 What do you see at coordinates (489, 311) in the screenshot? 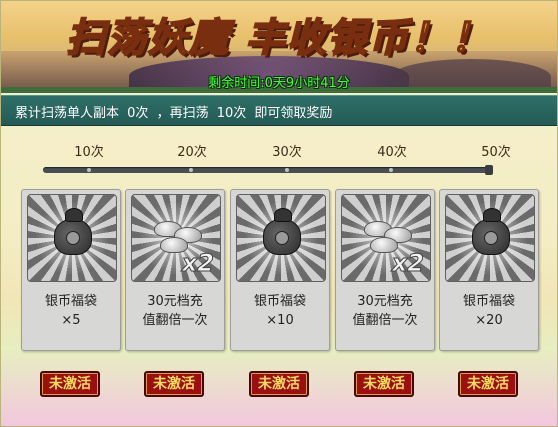
I see `reward-label: 银币福袋 ×20` at bounding box center [489, 311].